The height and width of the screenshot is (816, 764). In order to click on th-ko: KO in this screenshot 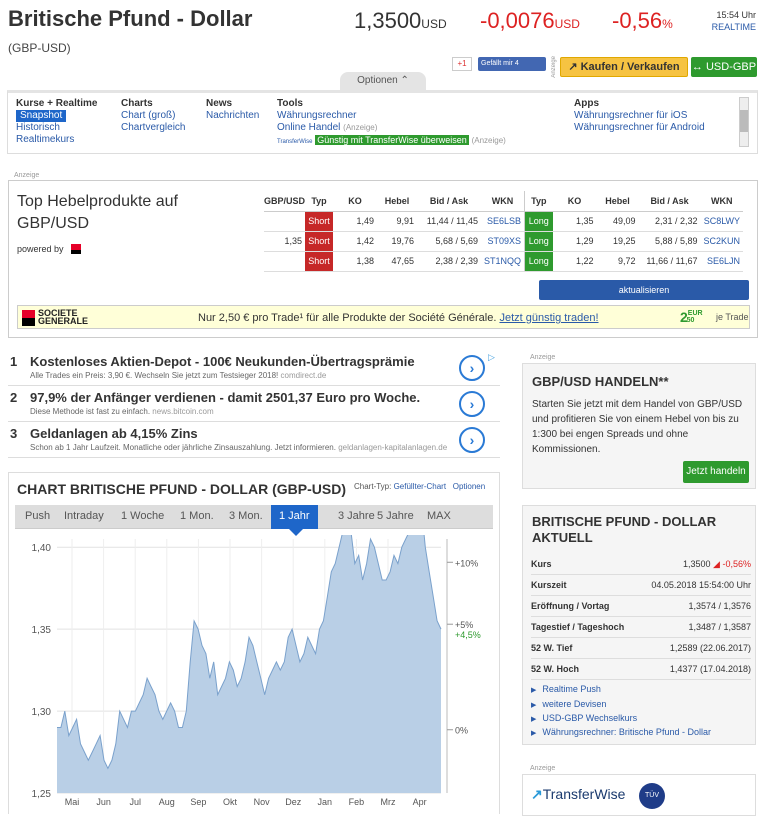, I will do `click(355, 201)`.